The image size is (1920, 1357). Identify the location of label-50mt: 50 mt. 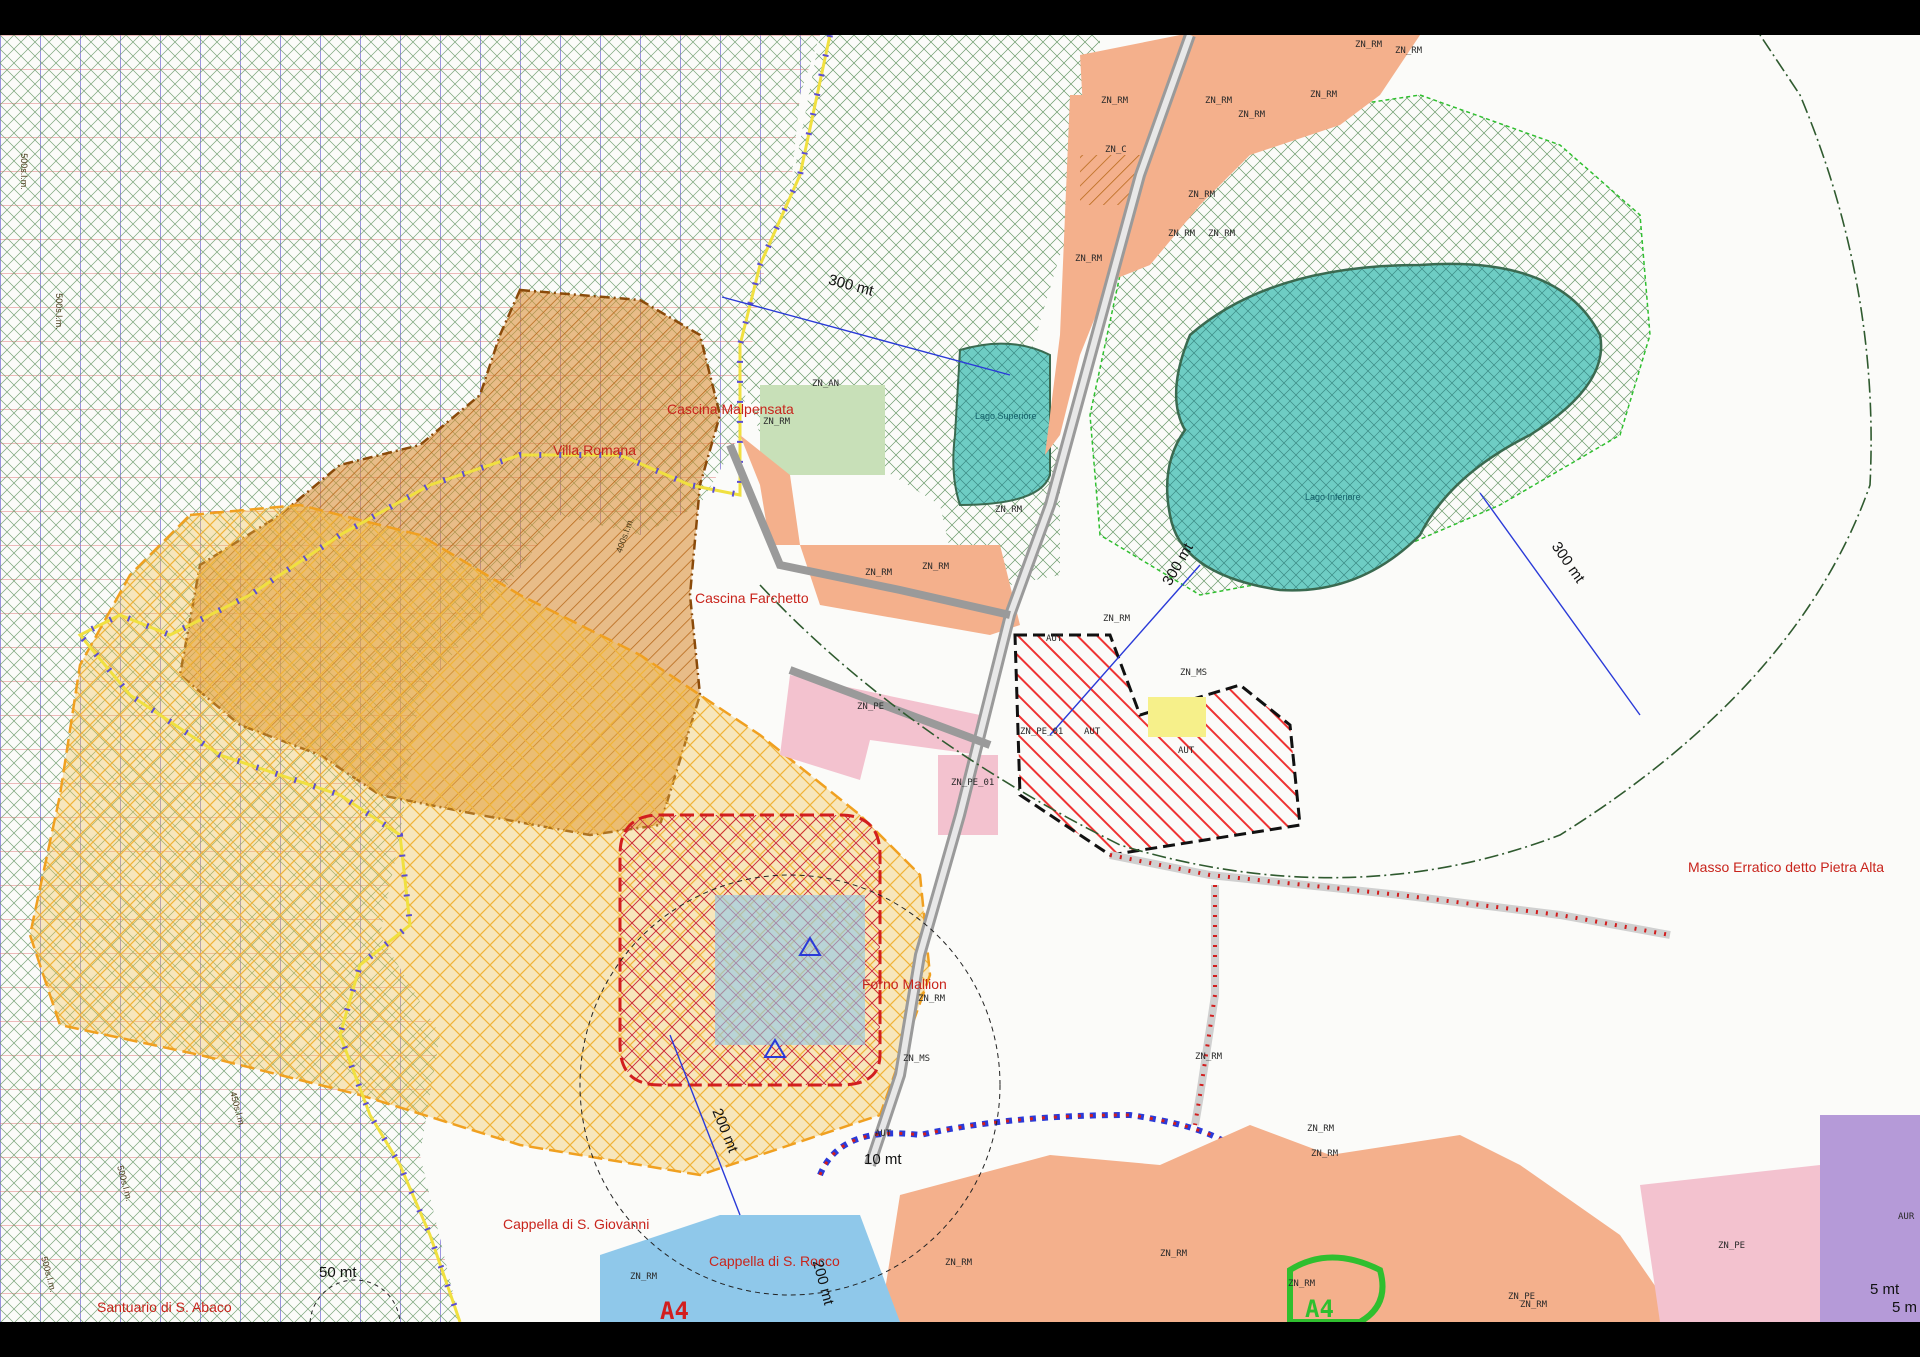
(338, 1272).